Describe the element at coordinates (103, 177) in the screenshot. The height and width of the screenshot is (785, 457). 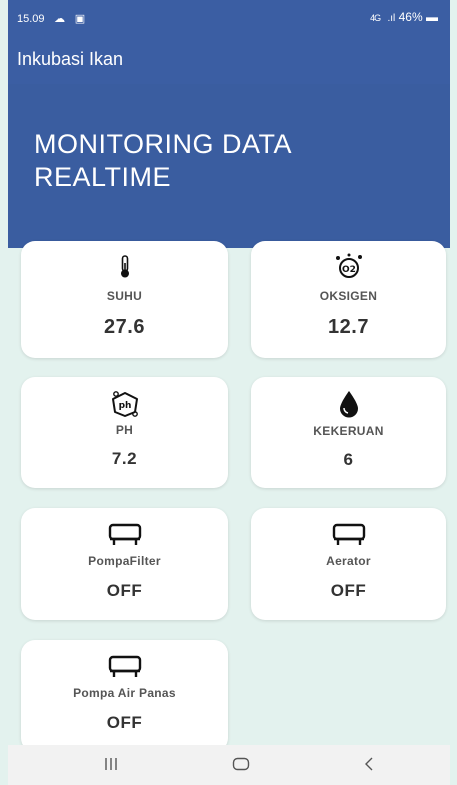
I see `hero-title-line2: REALTIME` at that location.